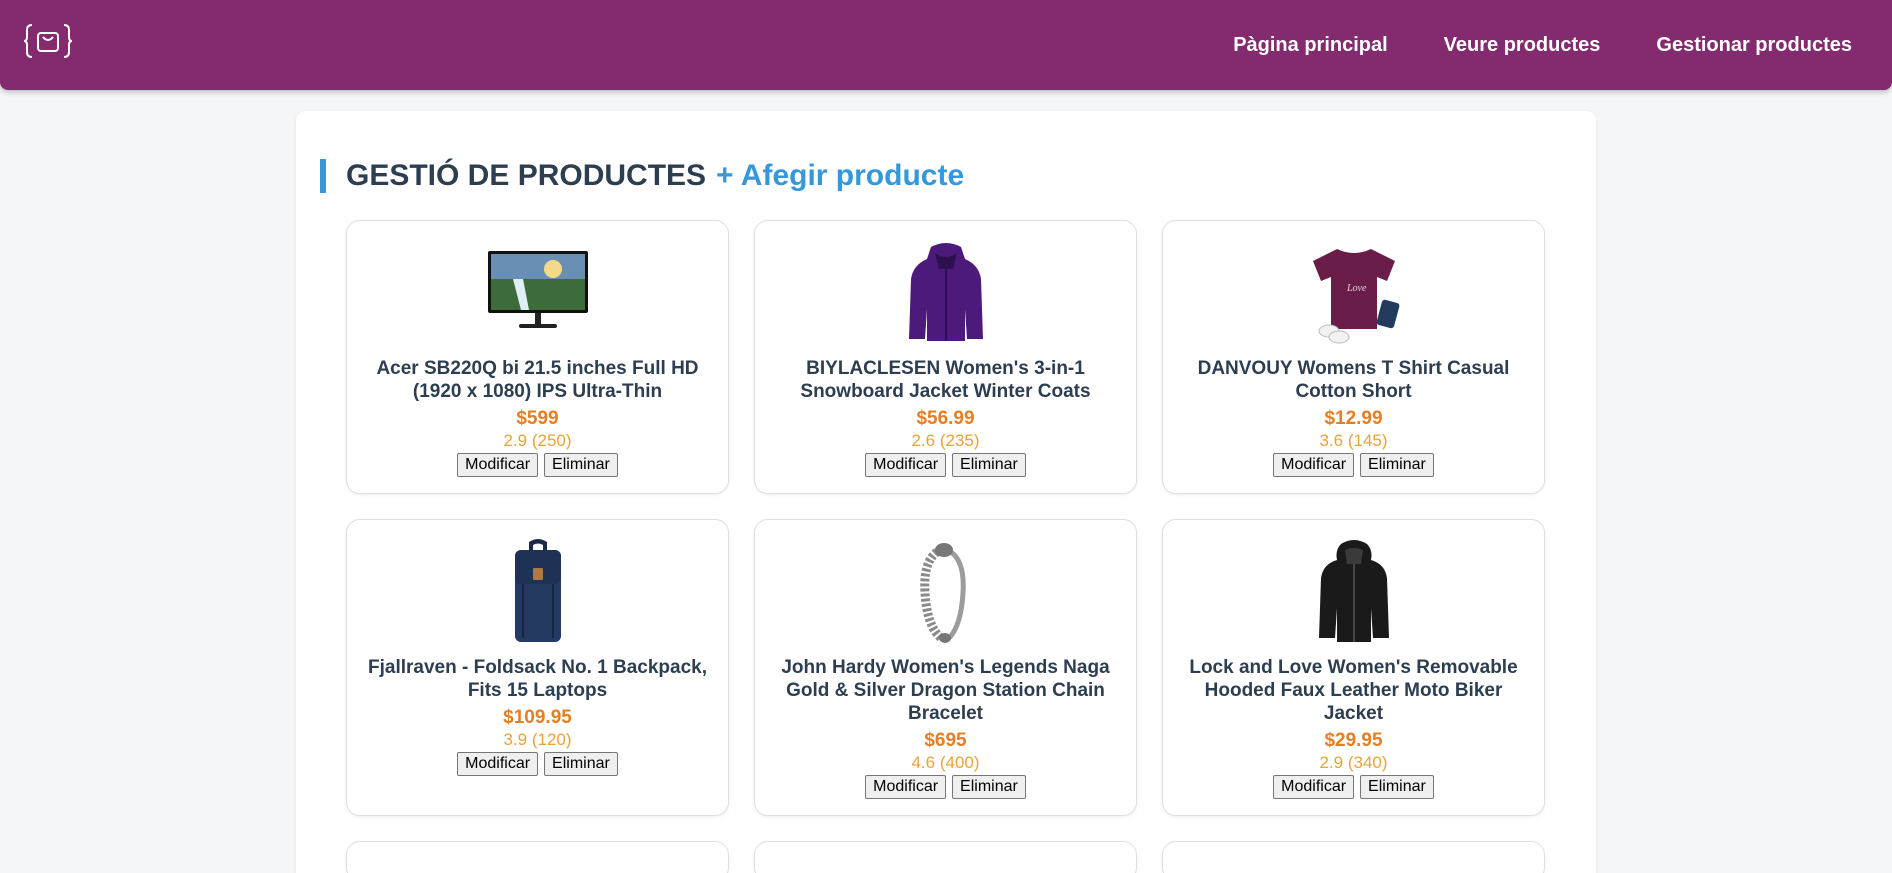  What do you see at coordinates (1310, 45) in the screenshot?
I see `nav-link-home: Pàgina principal` at bounding box center [1310, 45].